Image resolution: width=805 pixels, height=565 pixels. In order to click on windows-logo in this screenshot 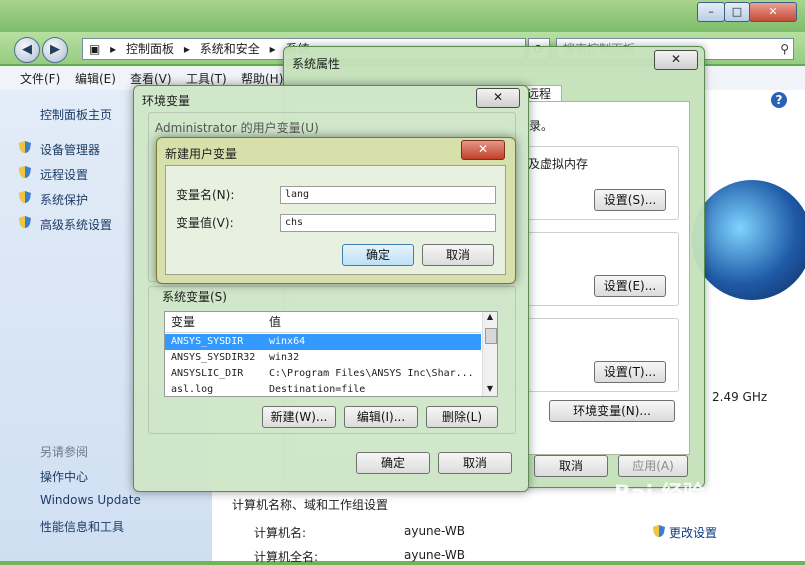, I will do `click(748, 240)`.